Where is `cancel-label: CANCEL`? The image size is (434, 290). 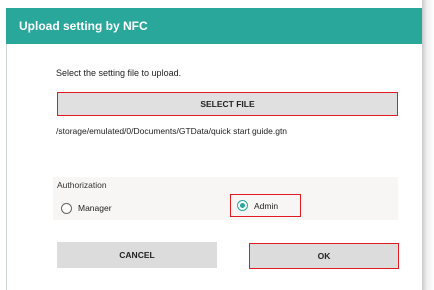 cancel-label: CANCEL is located at coordinates (137, 255).